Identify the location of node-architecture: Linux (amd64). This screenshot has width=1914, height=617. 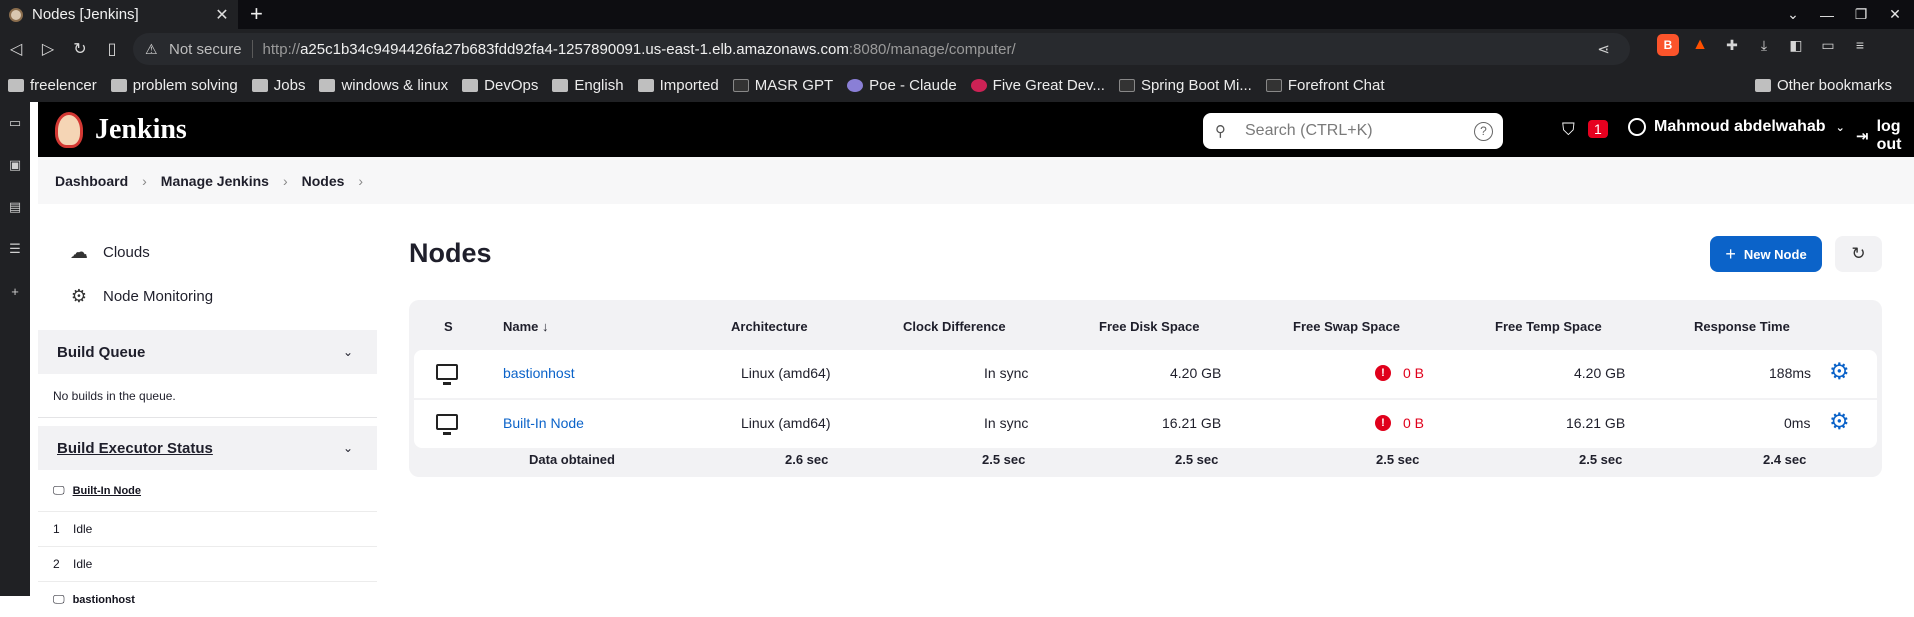
(786, 423).